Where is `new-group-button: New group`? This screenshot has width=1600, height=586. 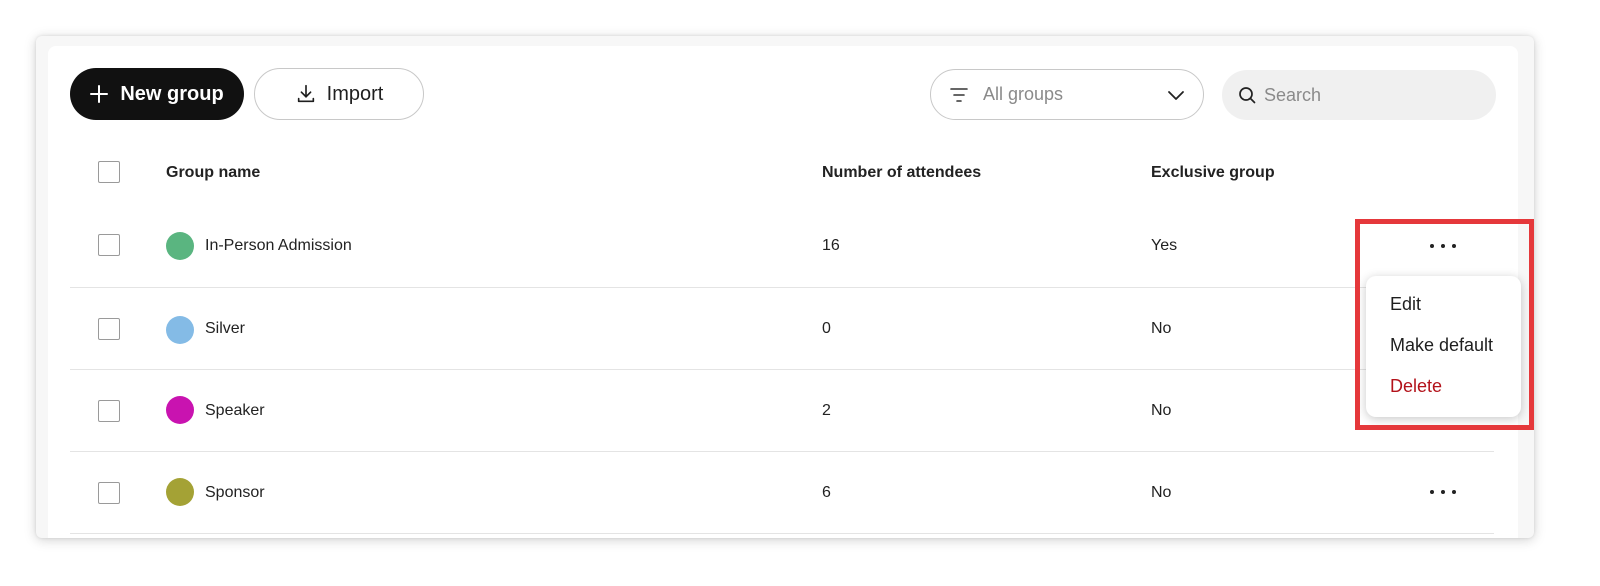
new-group-button: New group is located at coordinates (157, 94).